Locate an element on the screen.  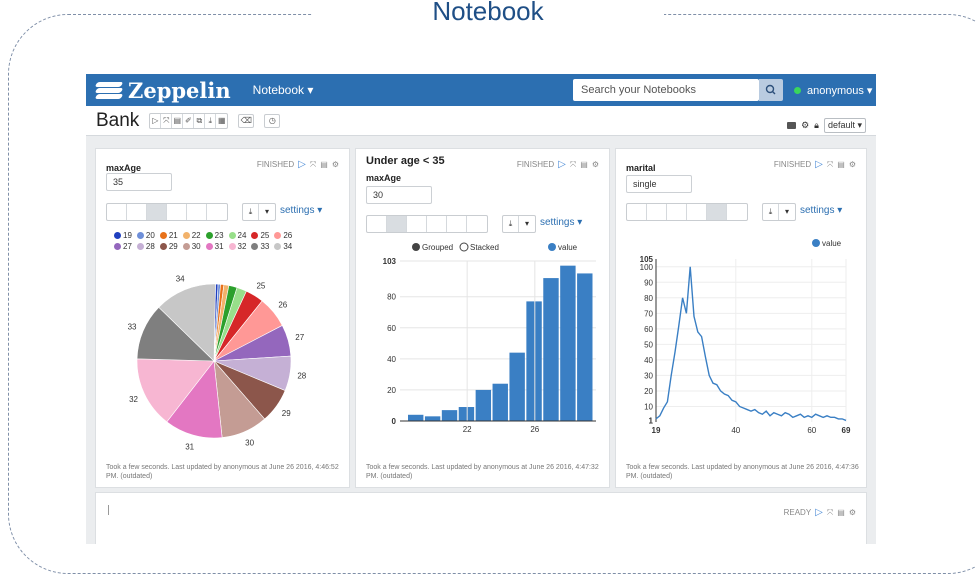
interpreter-select: default ▾ is located at coordinates (844, 125).